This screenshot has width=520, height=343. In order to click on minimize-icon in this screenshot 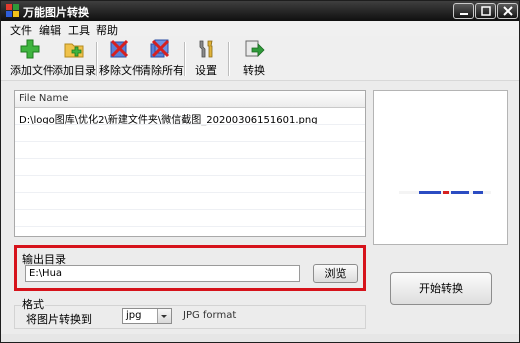, I will do `click(464, 14)`.